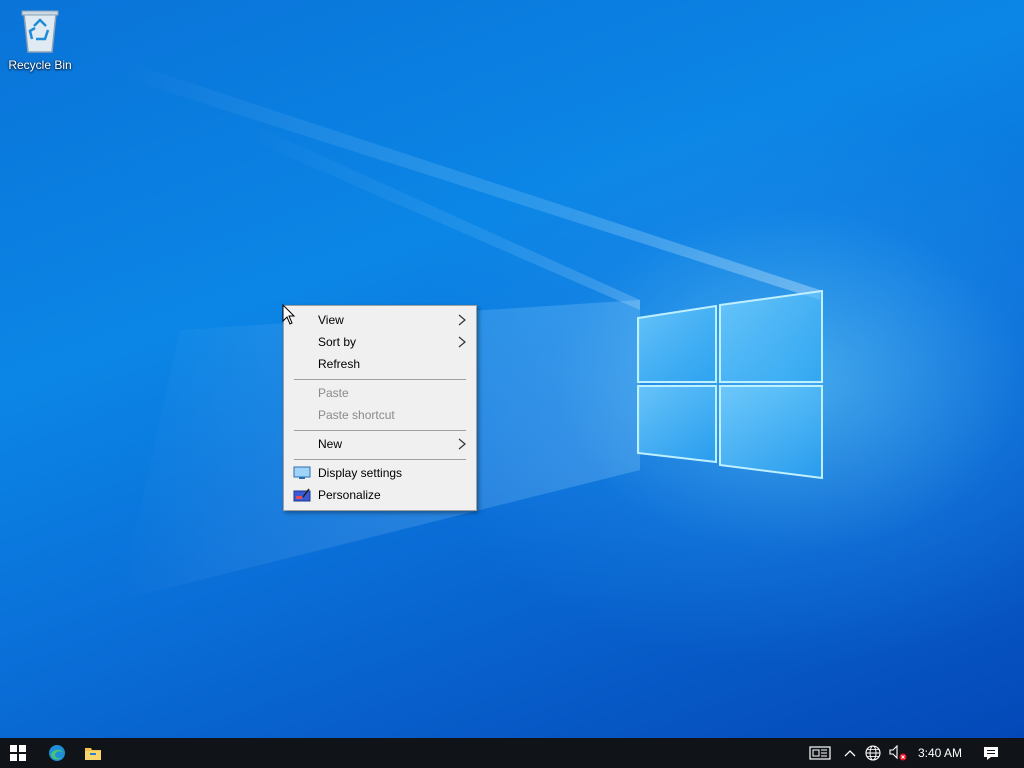 The width and height of the screenshot is (1024, 768). I want to click on taskbar-file-explorer-button, so click(93, 753).